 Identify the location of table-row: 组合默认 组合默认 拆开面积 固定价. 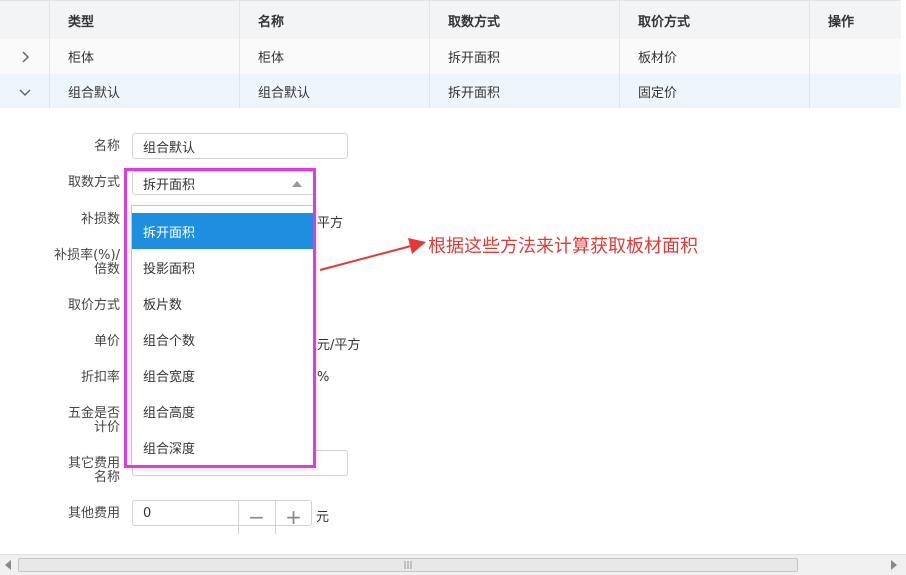
(450, 92).